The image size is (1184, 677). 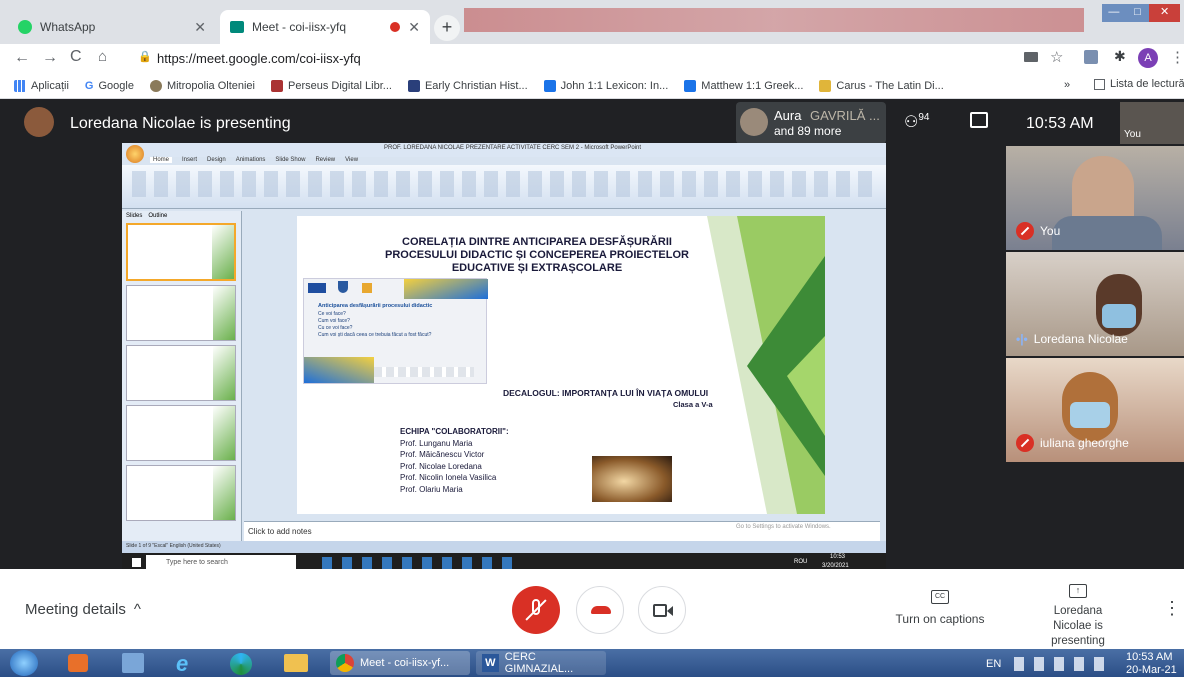 I want to click on ribbon-tab-view: View, so click(x=351, y=160).